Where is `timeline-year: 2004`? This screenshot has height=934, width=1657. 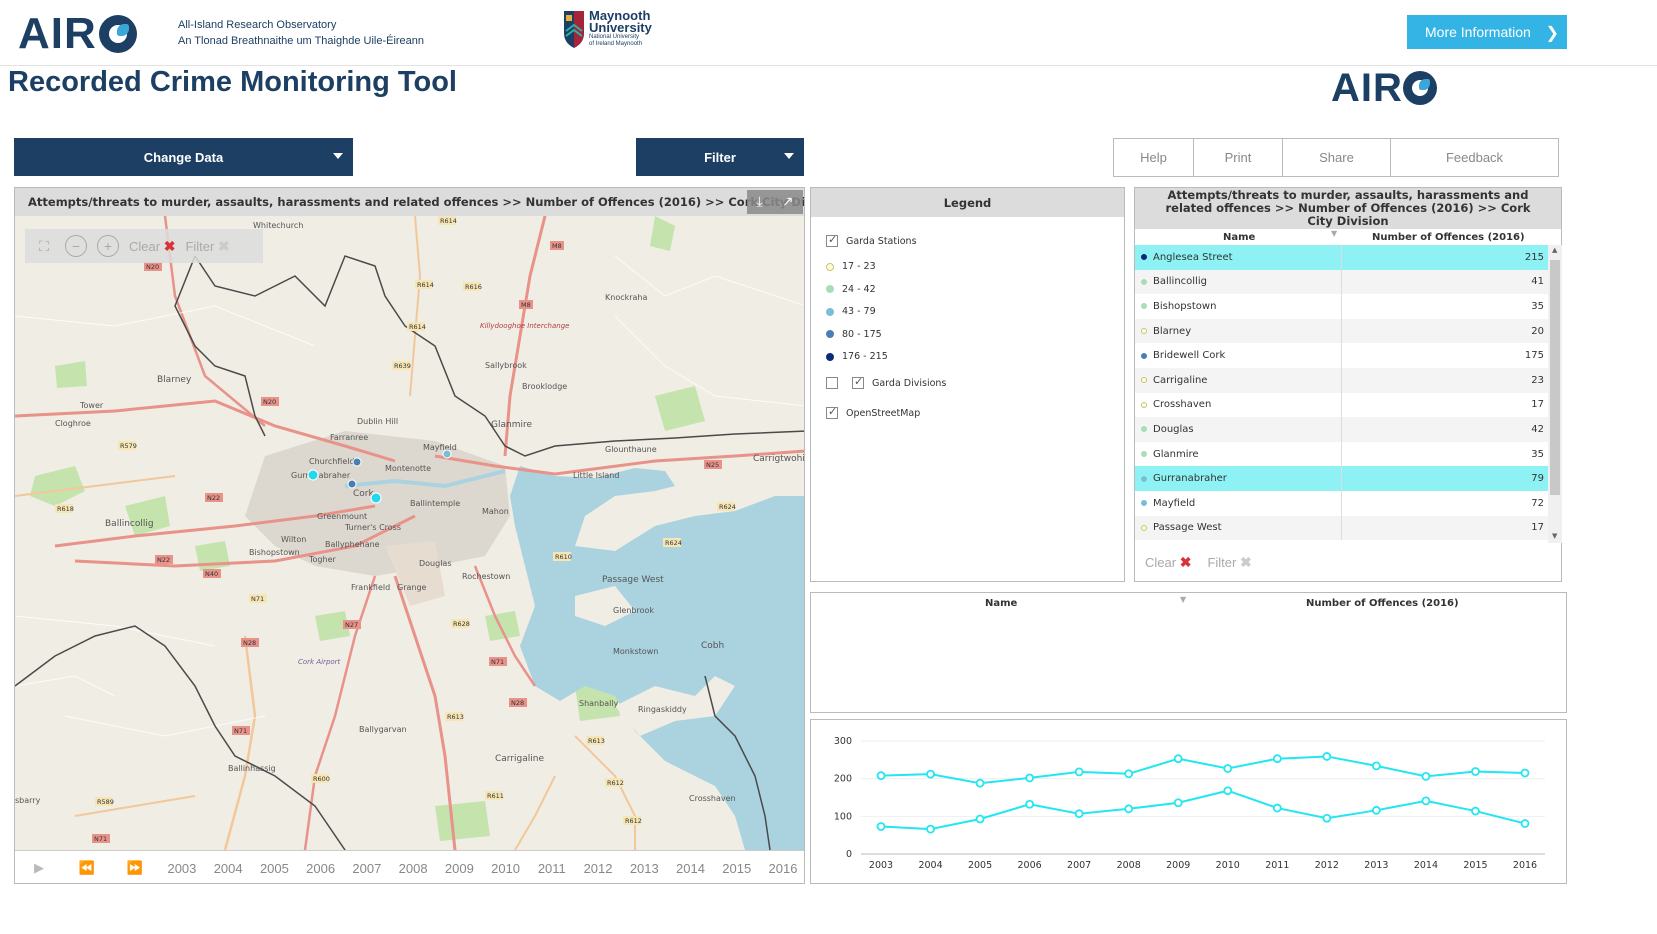 timeline-year: 2004 is located at coordinates (228, 868).